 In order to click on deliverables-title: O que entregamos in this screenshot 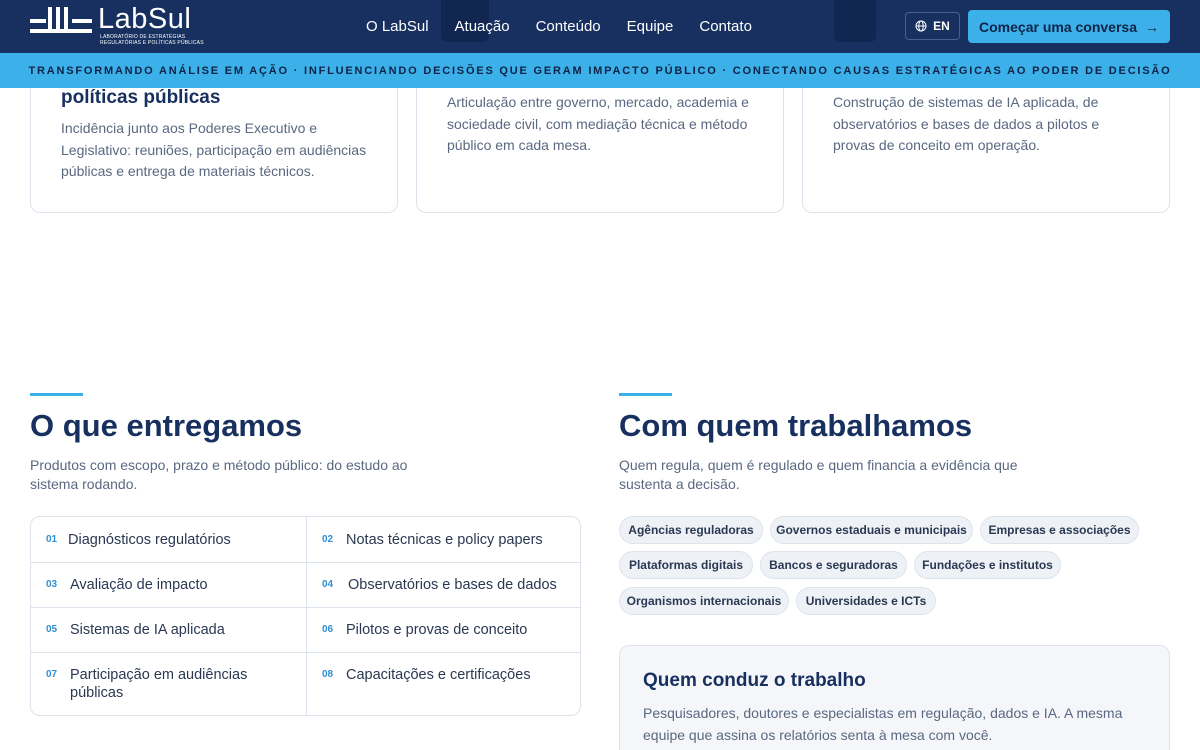, I will do `click(166, 425)`.